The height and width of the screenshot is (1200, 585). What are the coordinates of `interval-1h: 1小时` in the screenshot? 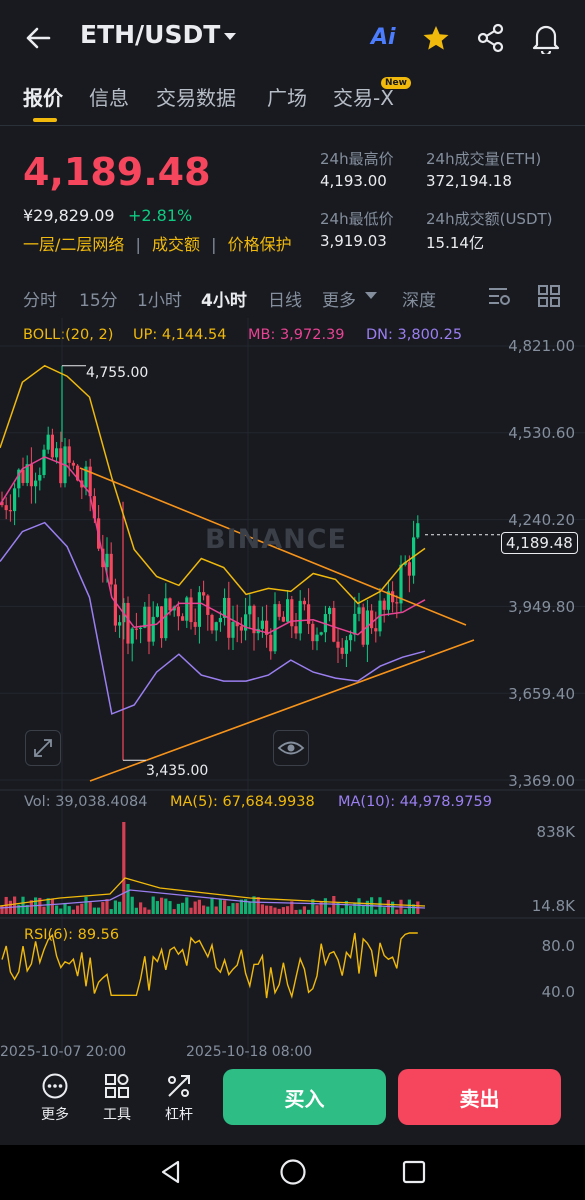 It's located at (159, 298).